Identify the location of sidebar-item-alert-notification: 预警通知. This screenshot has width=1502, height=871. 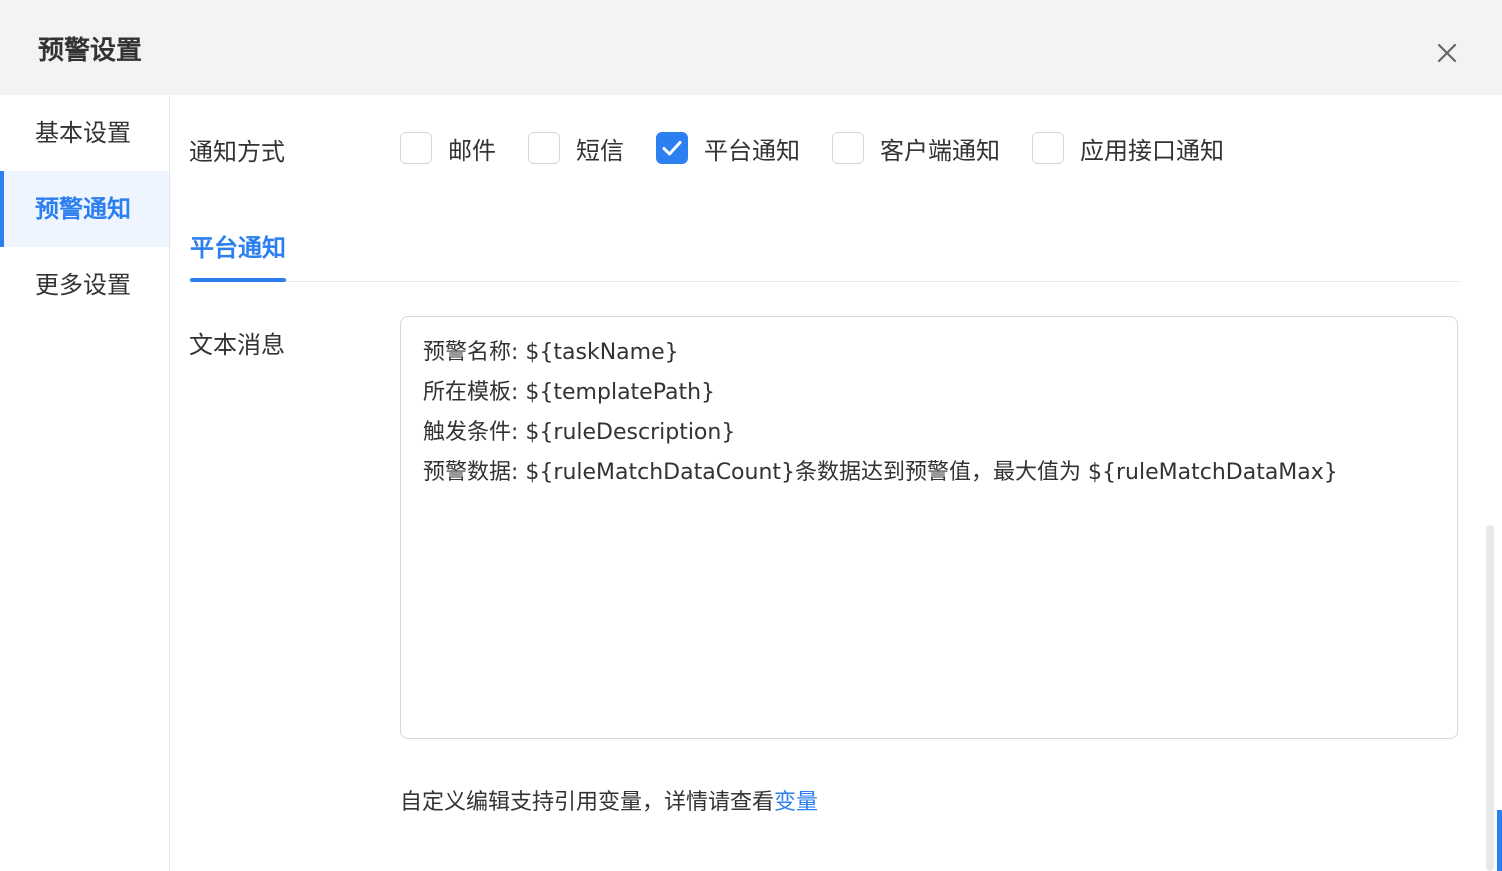
(84, 209).